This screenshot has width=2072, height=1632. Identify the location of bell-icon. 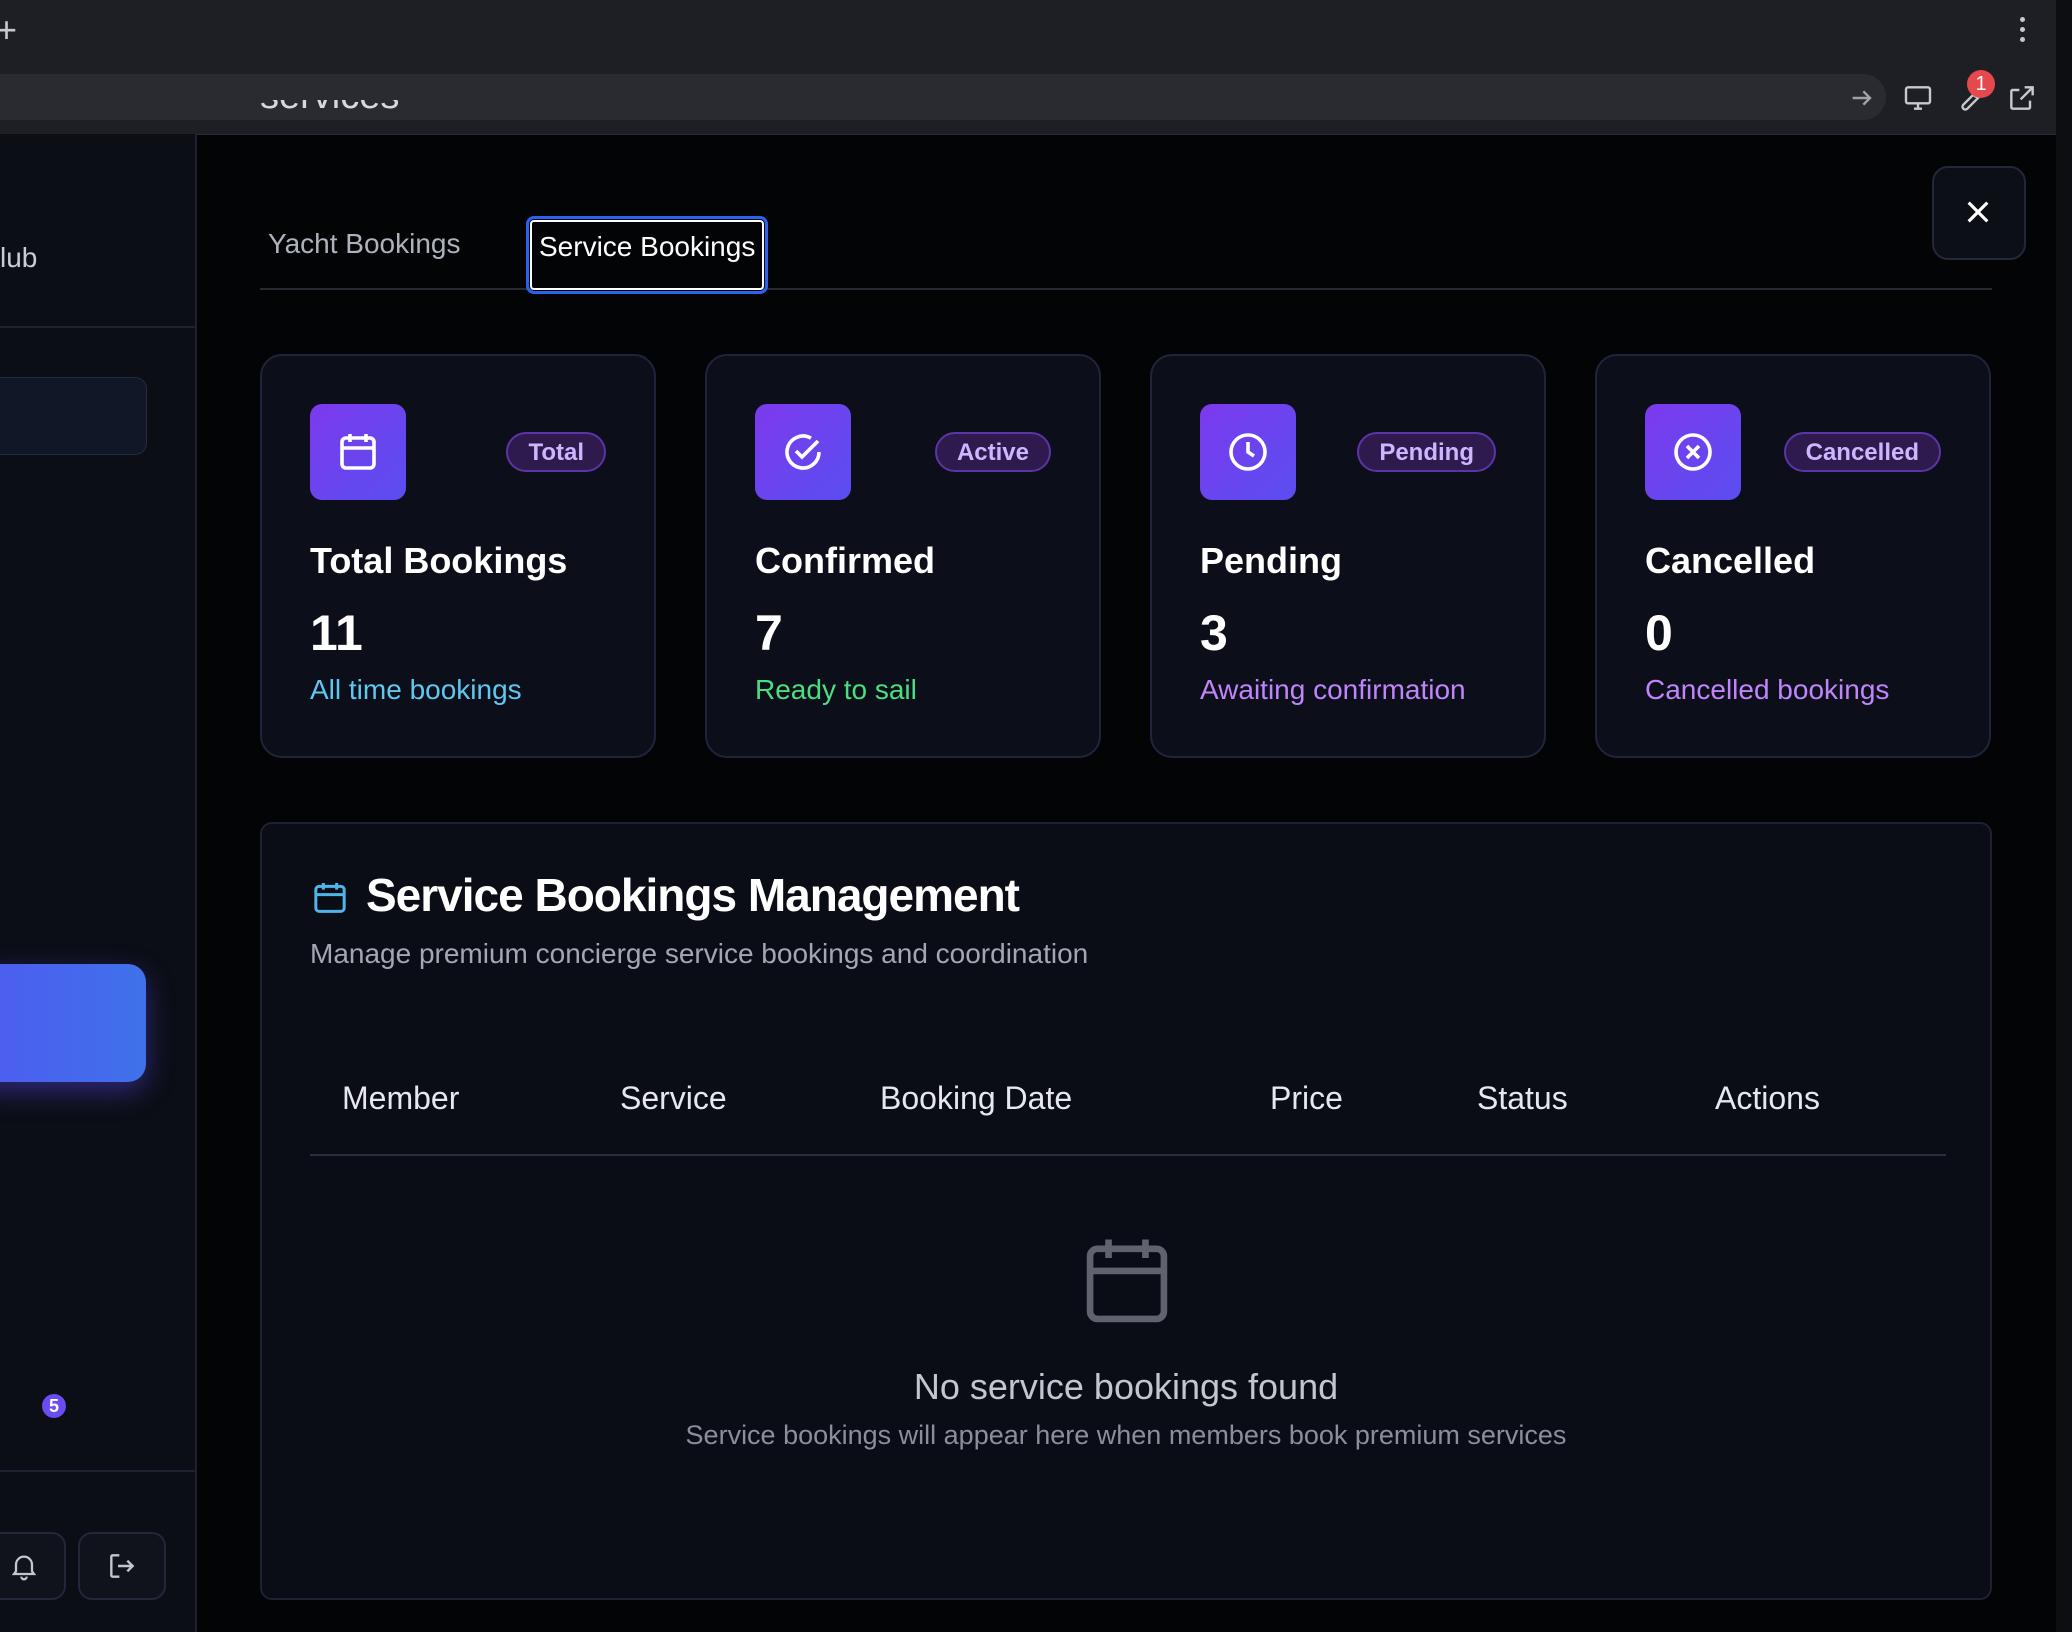
(24, 1568).